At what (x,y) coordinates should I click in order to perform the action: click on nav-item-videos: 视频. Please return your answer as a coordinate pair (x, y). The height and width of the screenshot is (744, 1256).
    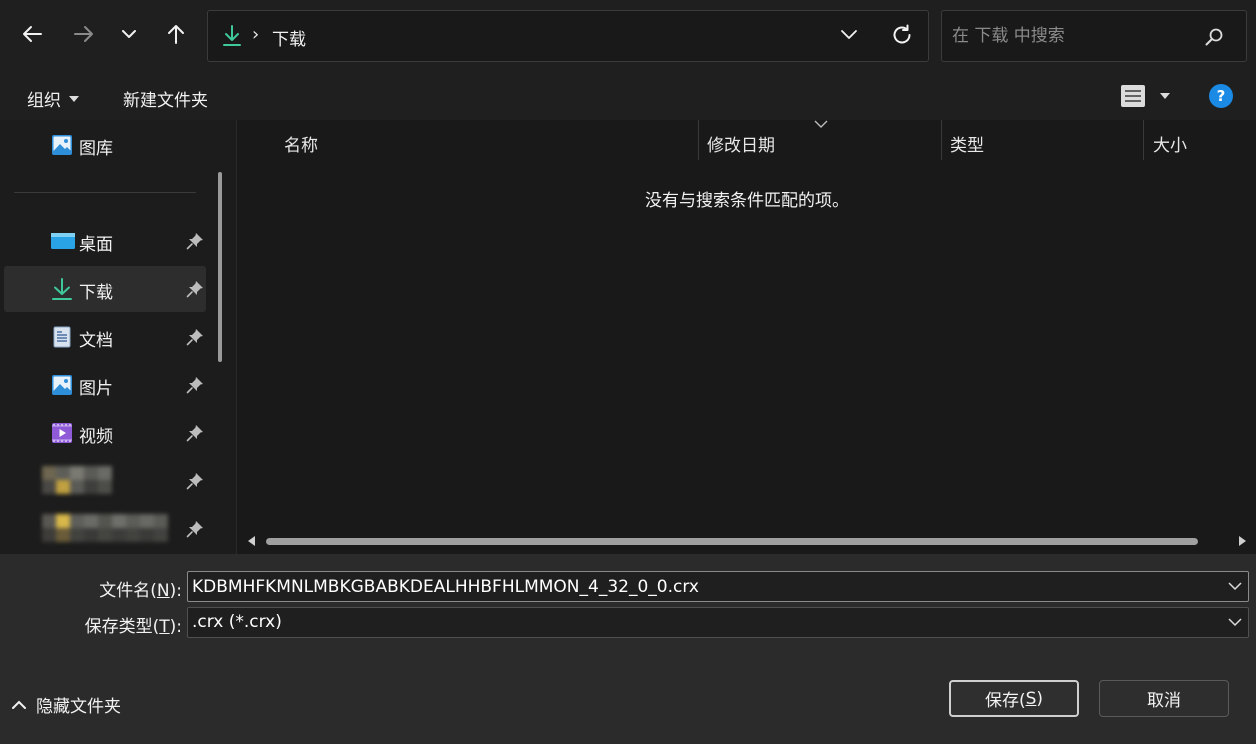
    Looking at the image, I should click on (105, 433).